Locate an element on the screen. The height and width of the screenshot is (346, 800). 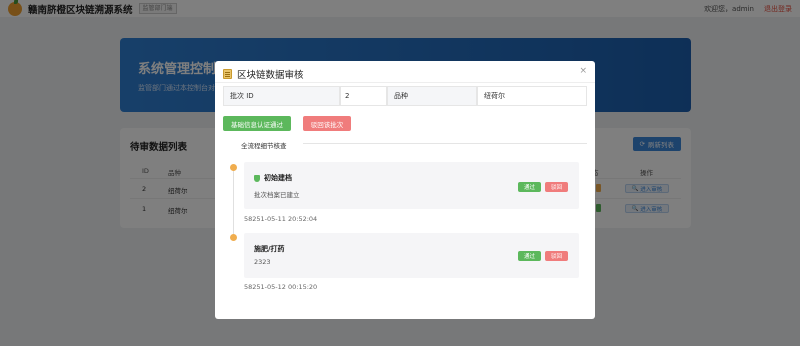
event-title: 初始建档 is located at coordinates (278, 178).